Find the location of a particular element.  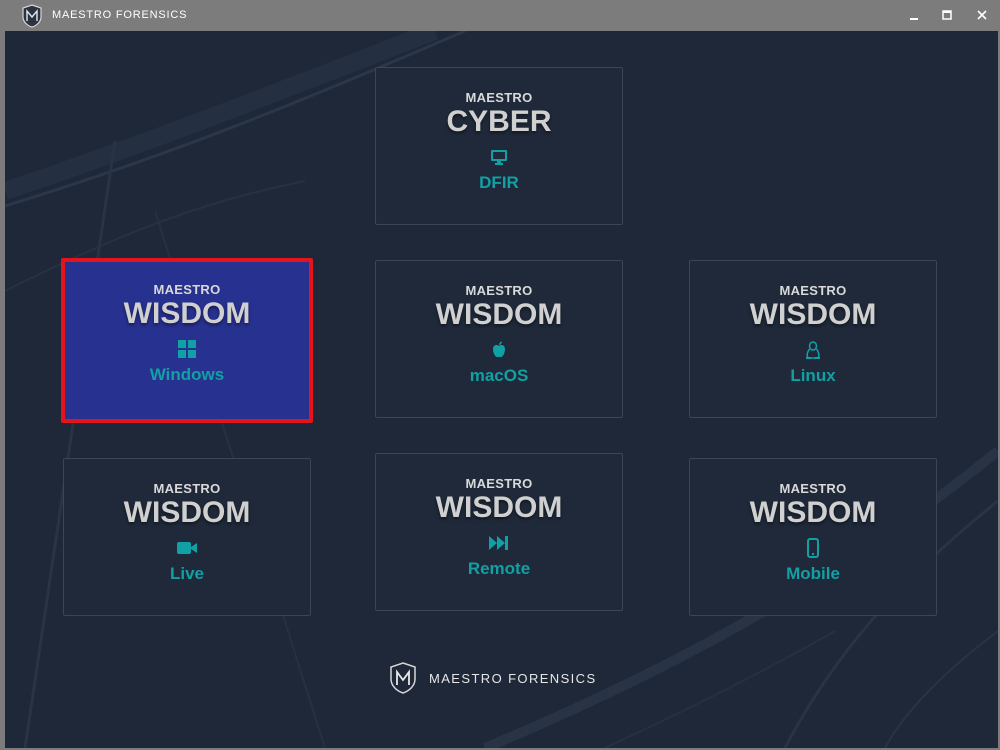

footer-brand: MAESTRO FORENSICS is located at coordinates (493, 678).